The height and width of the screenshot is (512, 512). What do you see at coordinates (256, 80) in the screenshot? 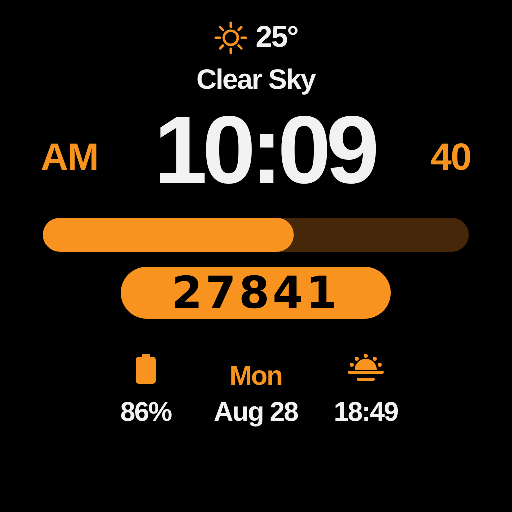
I see `weather-condition: Clear Sky` at bounding box center [256, 80].